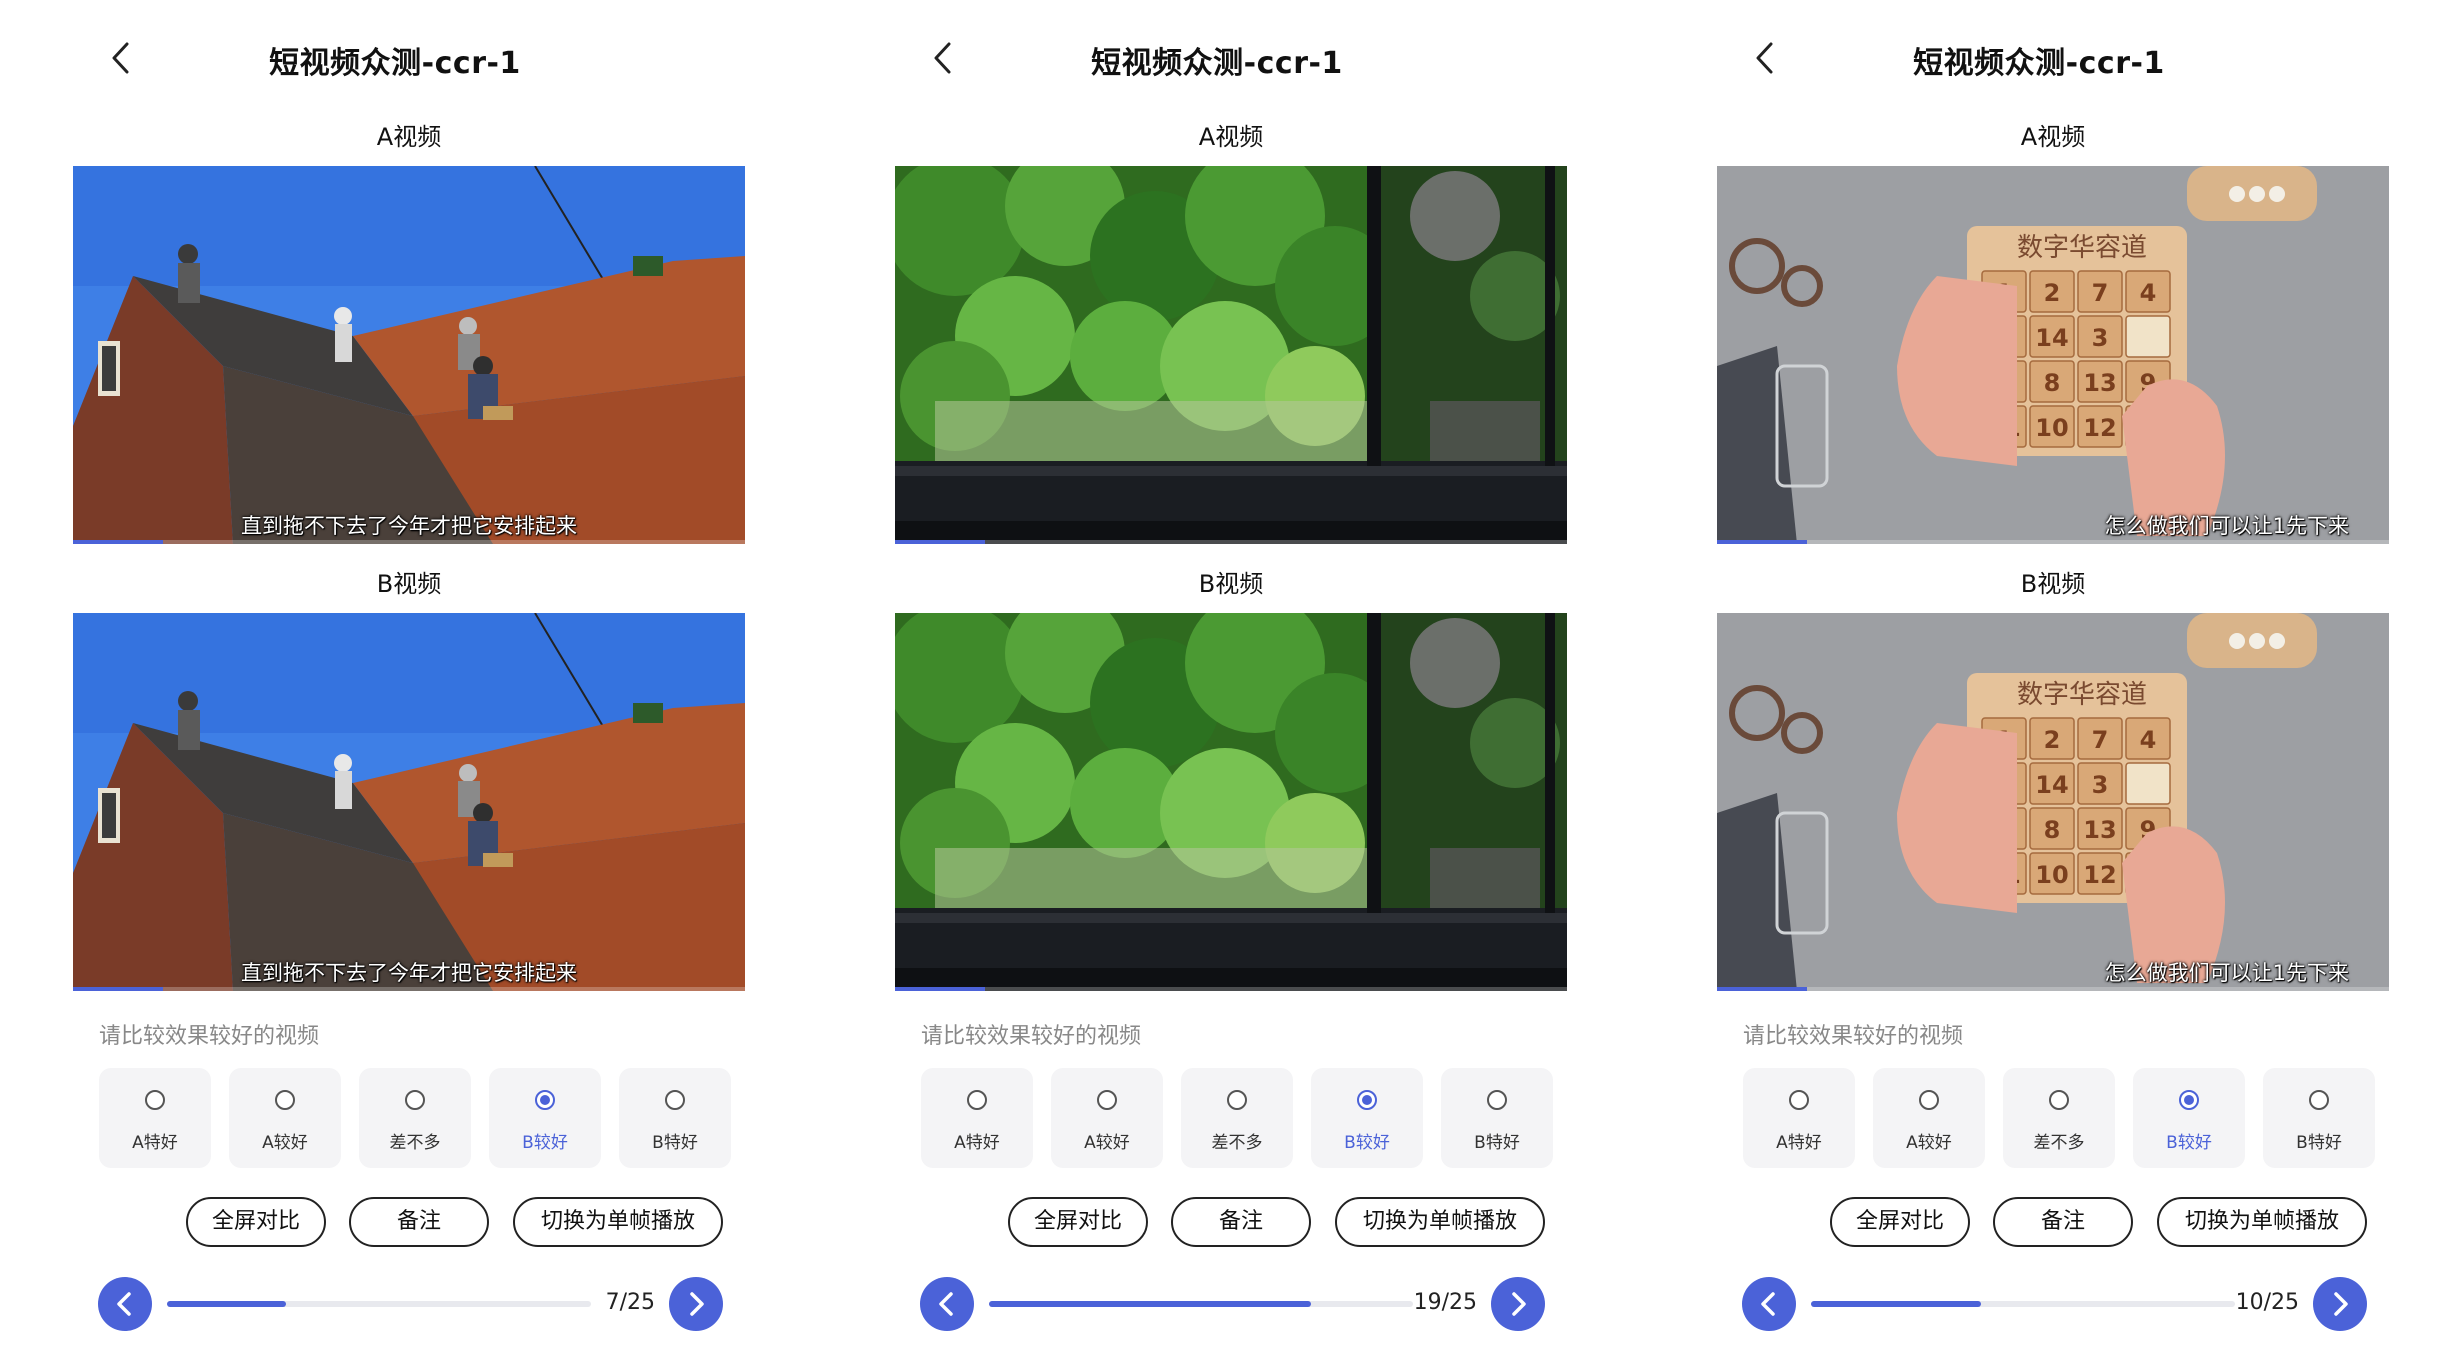  Describe the element at coordinates (2099, 428) in the screenshot. I see `puzzle-tile-number: 12` at that location.